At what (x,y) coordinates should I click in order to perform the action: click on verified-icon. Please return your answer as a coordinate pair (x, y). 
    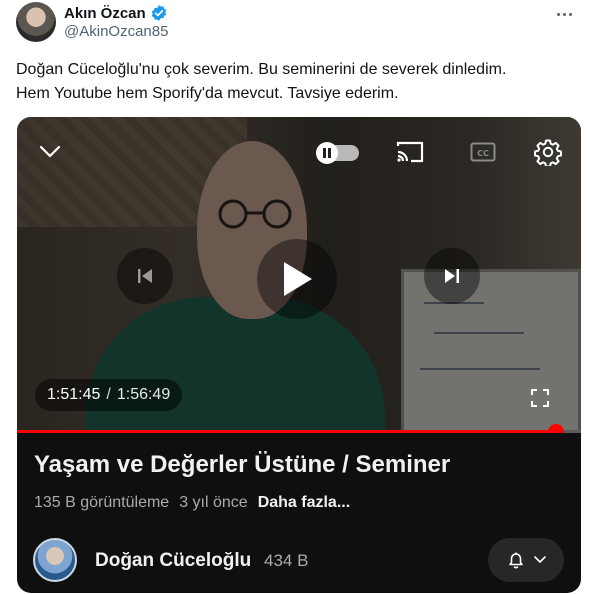
    Looking at the image, I should click on (158, 13).